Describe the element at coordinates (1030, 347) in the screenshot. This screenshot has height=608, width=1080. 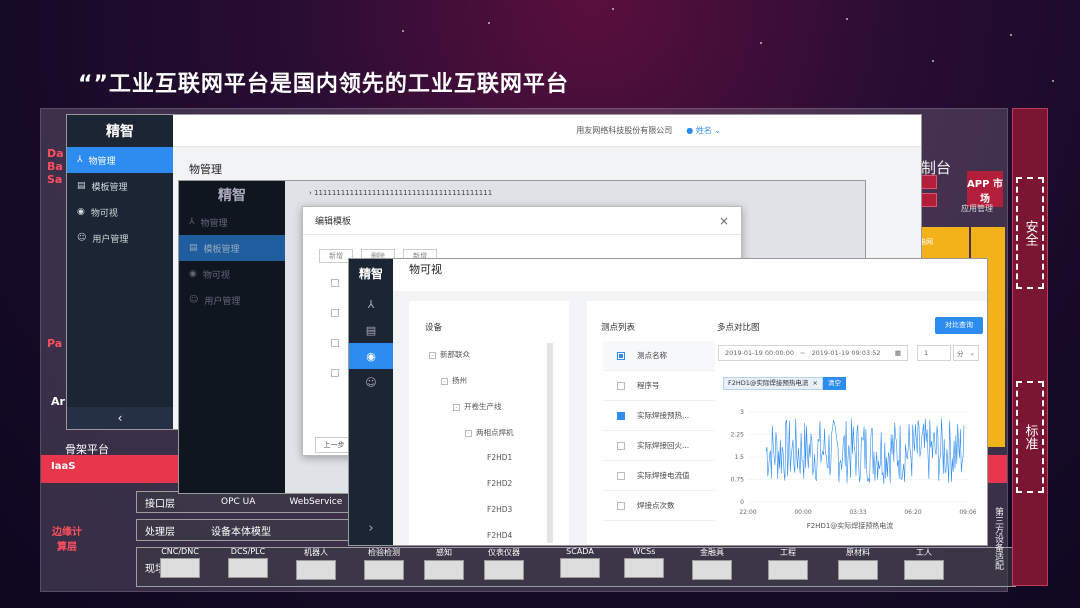
I see `right-sidebar: 安全 标准` at that location.